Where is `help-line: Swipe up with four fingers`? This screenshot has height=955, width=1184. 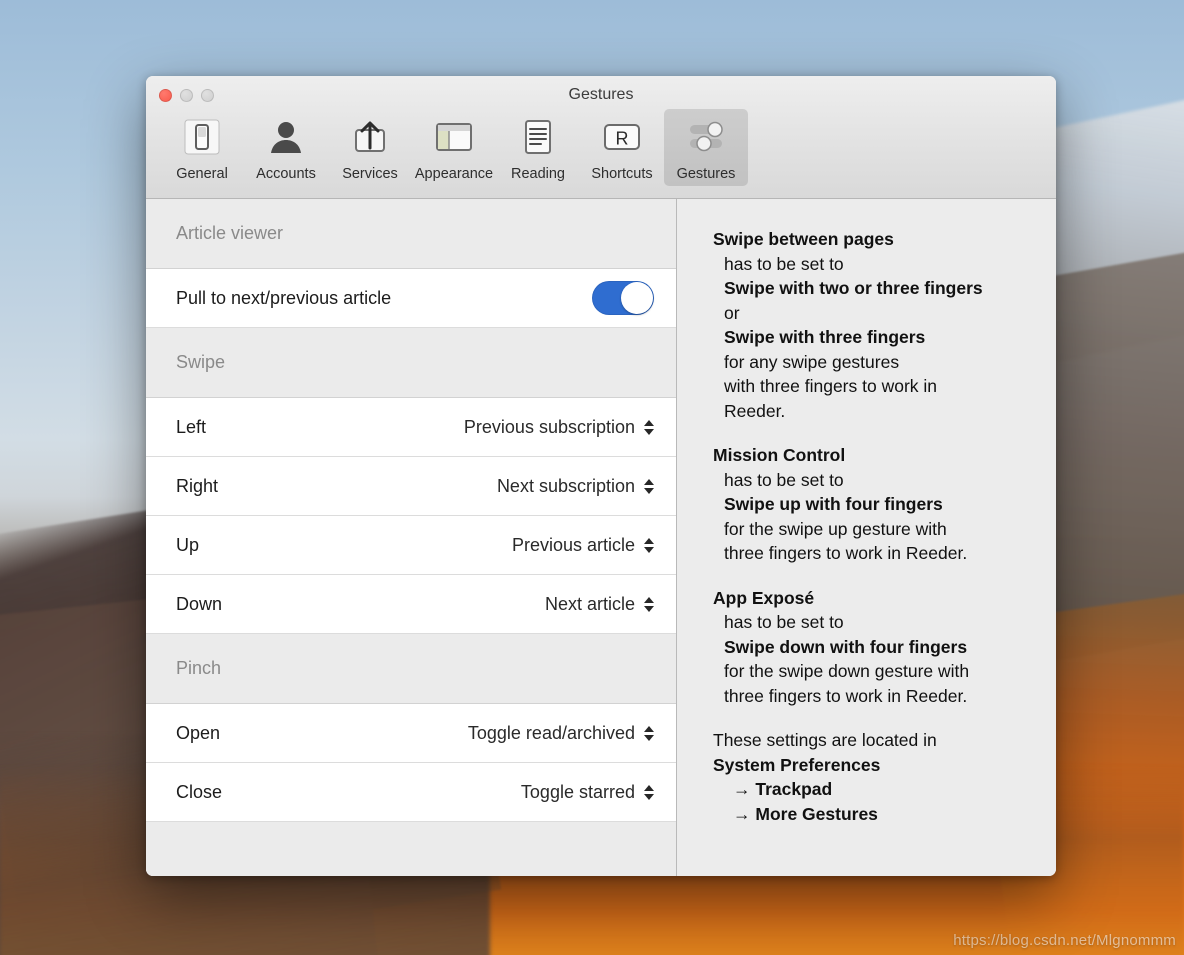 help-line: Swipe up with four fingers is located at coordinates (833, 504).